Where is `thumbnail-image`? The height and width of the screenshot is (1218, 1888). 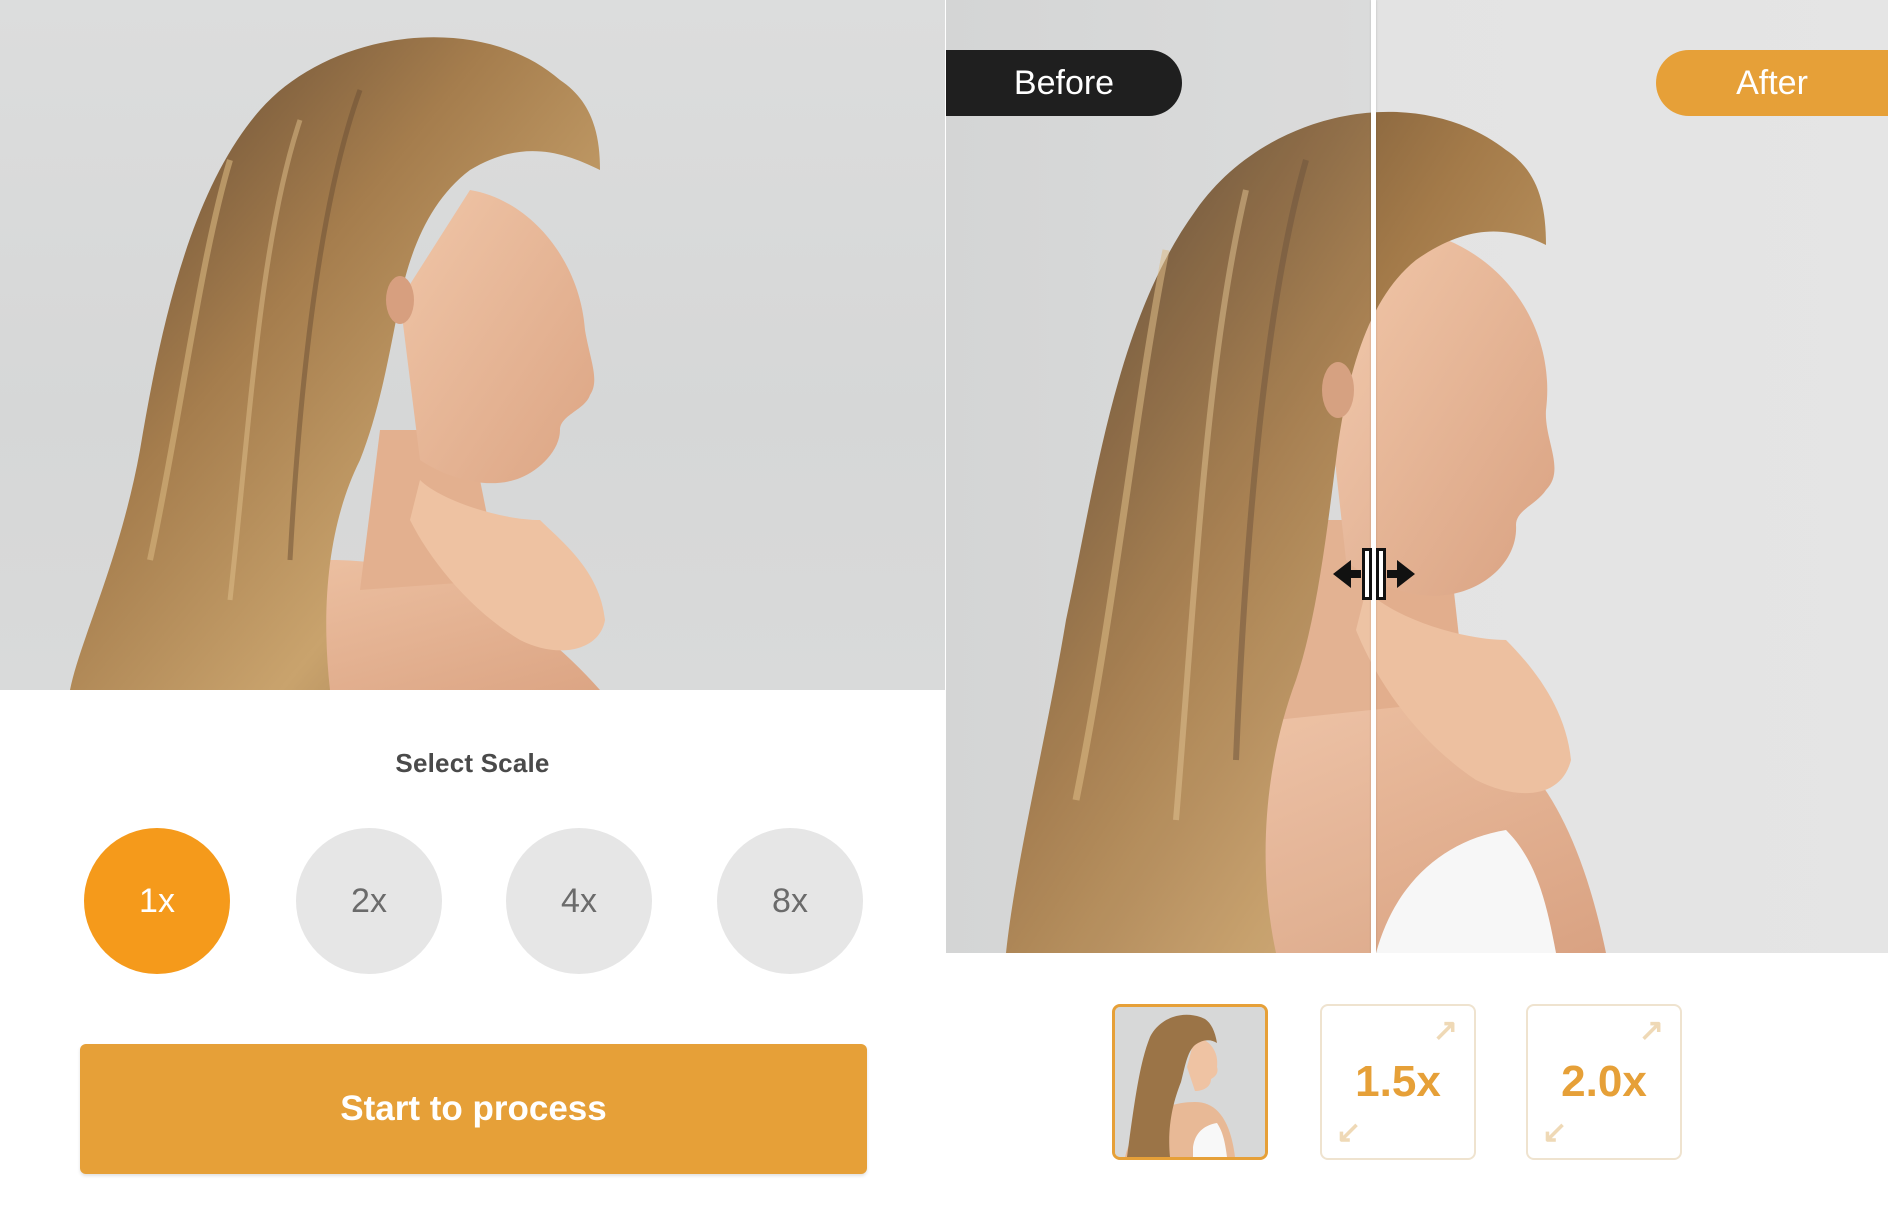
thumbnail-image is located at coordinates (1190, 1082).